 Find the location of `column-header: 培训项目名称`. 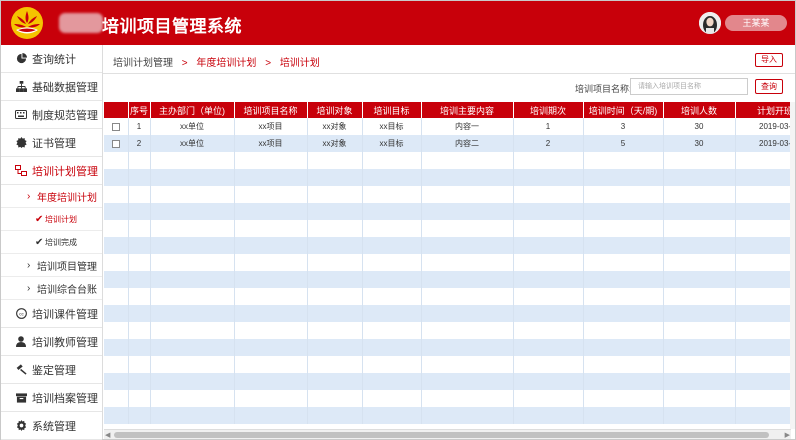

column-header: 培训项目名称 is located at coordinates (271, 110).